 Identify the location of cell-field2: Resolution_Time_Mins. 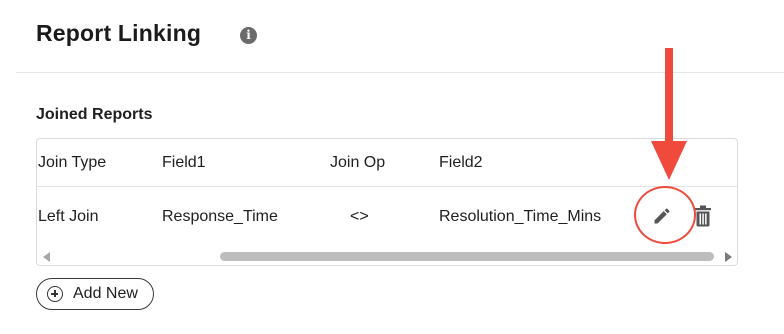
(520, 216).